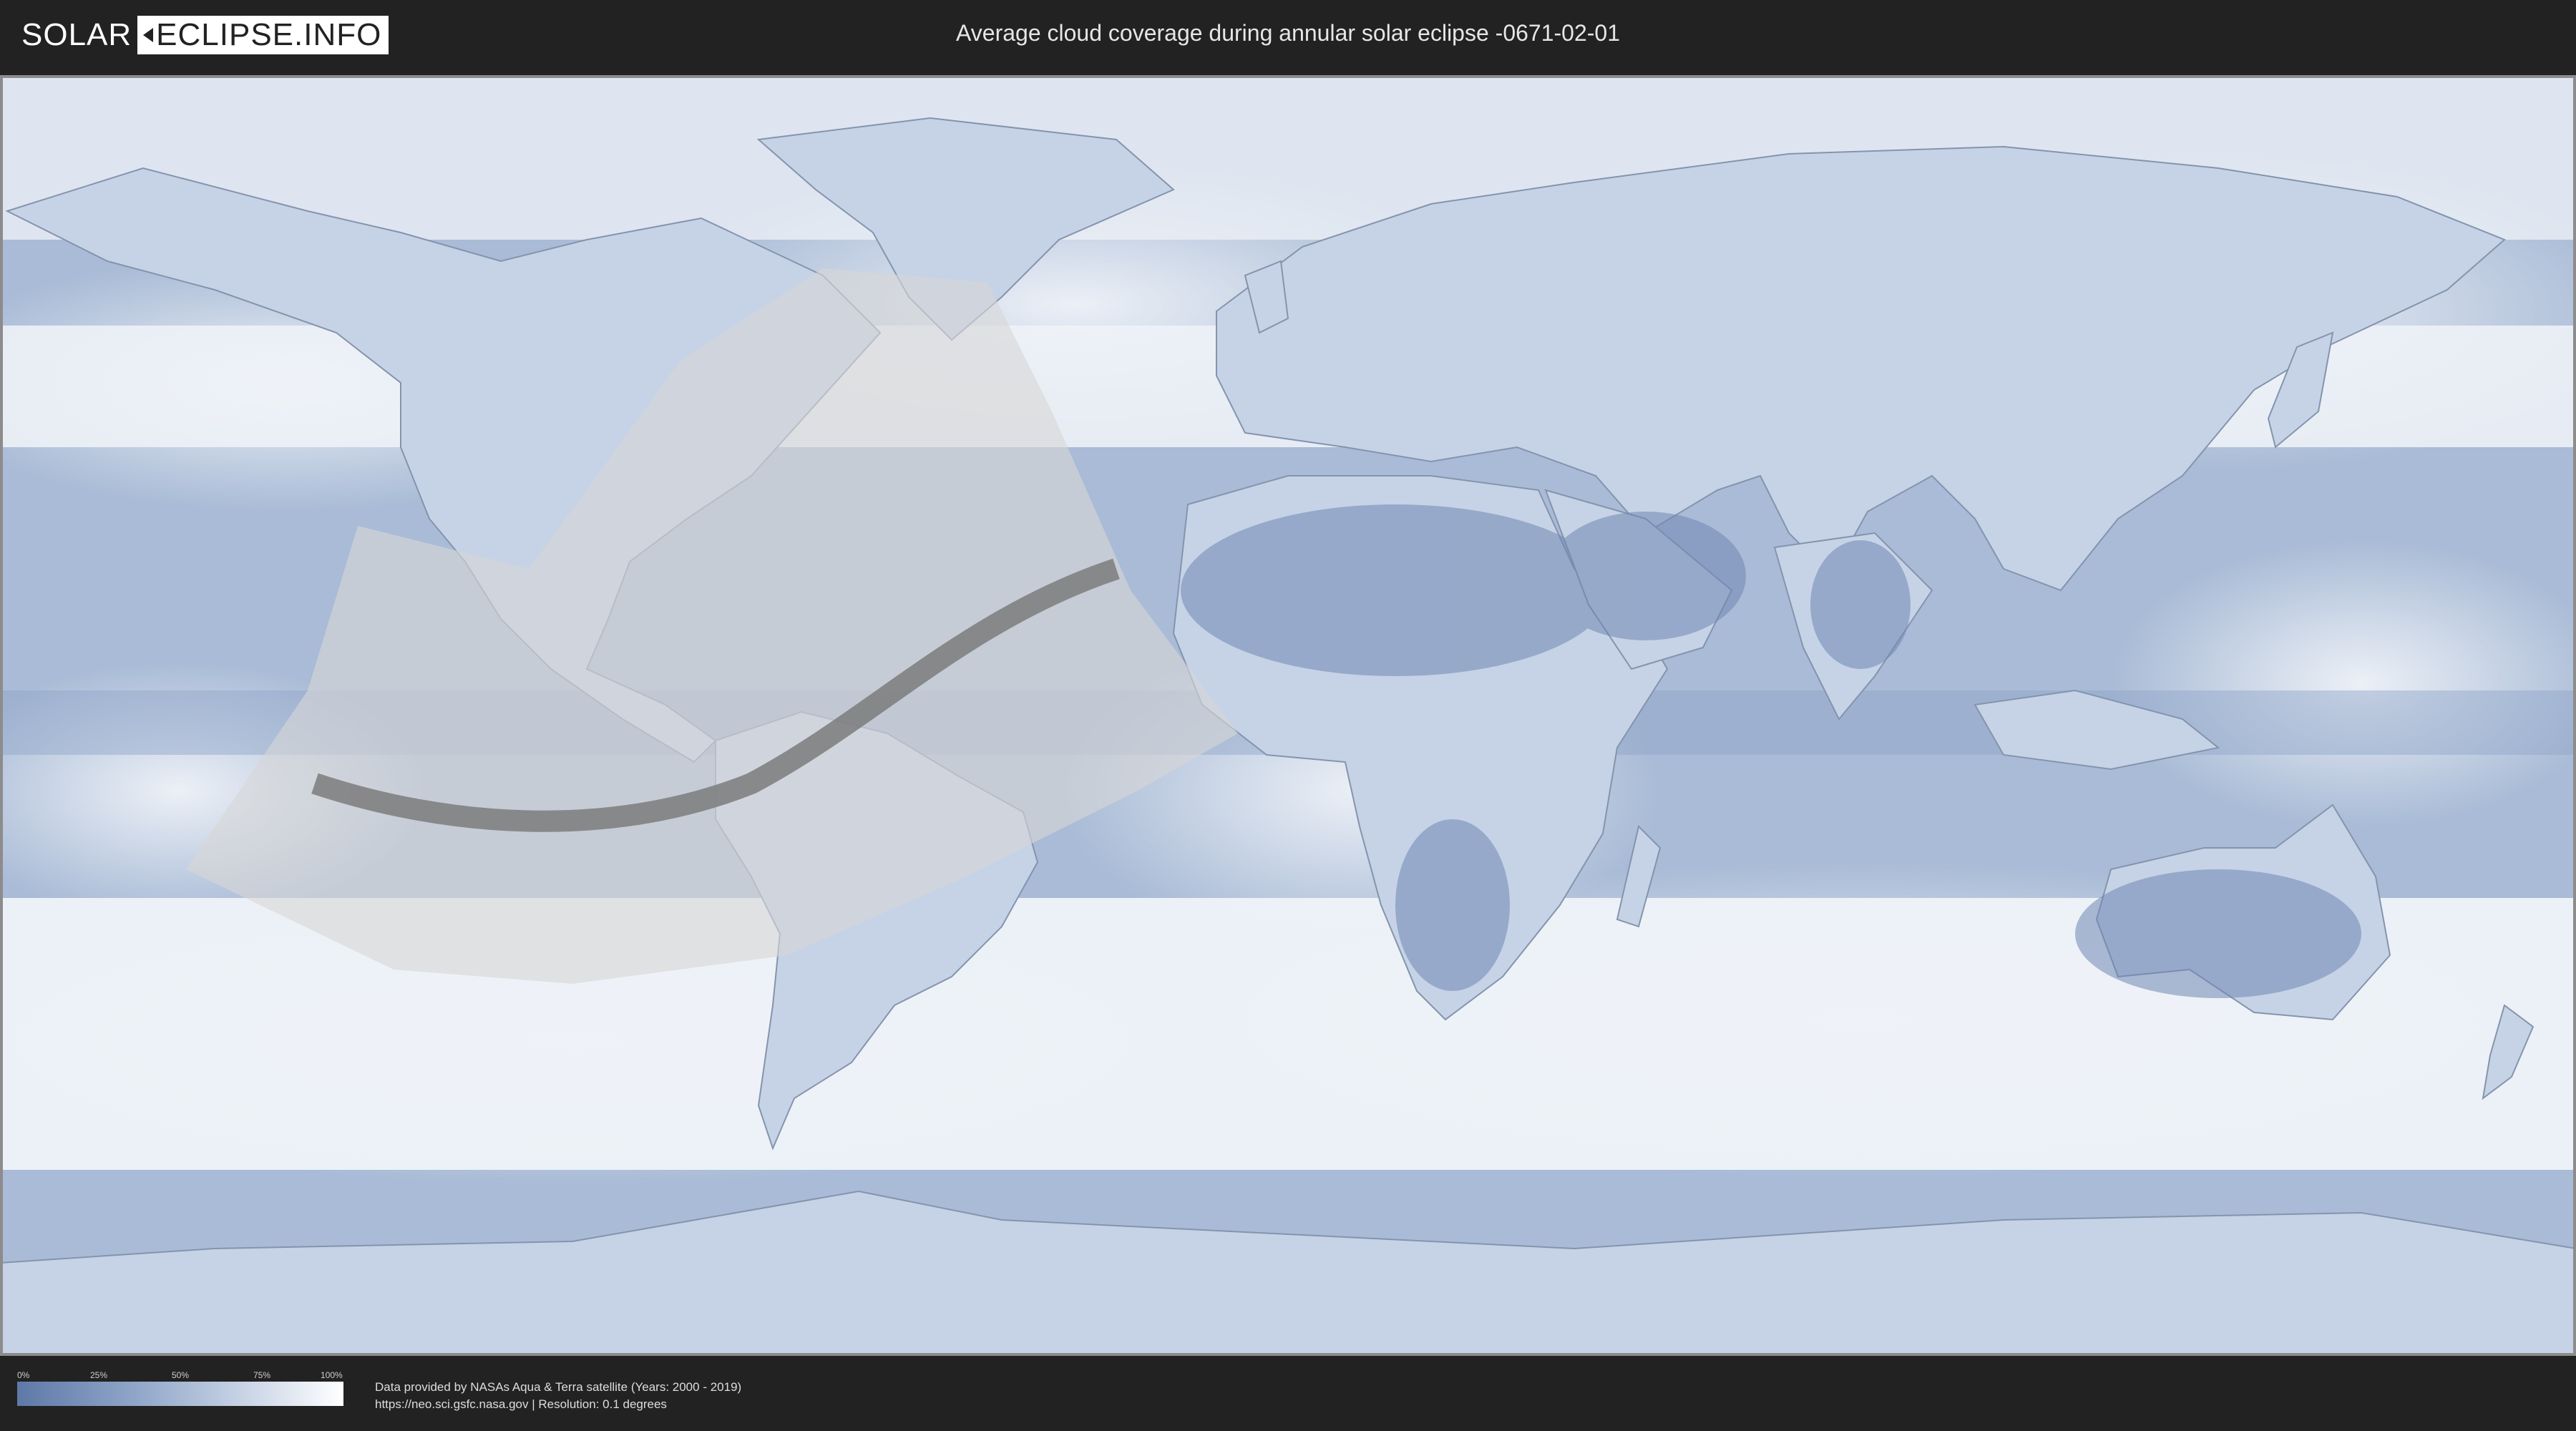 The image size is (2576, 1431). I want to click on legend-tick-0: 0%, so click(23, 1375).